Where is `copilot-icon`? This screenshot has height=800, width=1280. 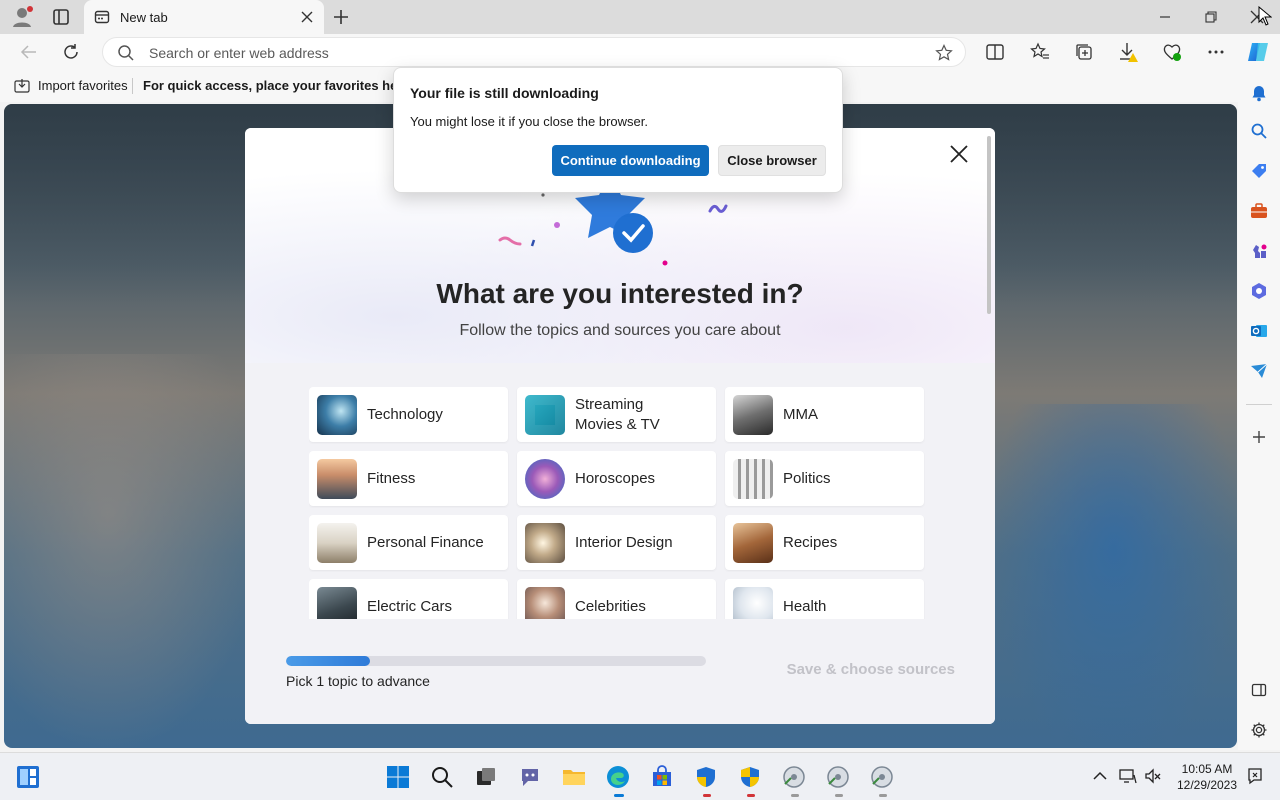
copilot-icon is located at coordinates (1258, 52).